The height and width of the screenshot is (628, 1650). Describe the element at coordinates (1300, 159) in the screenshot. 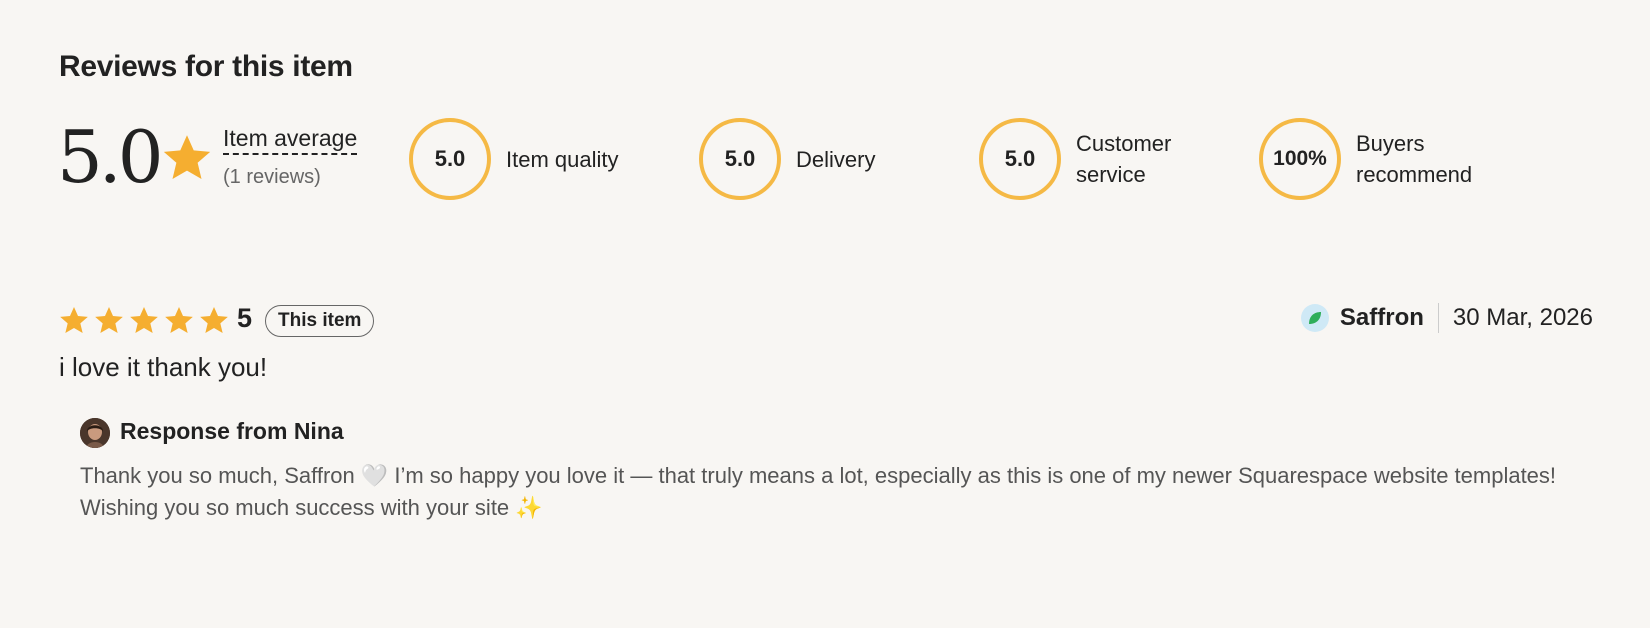

I see `metric-rating-ring: 100%` at that location.